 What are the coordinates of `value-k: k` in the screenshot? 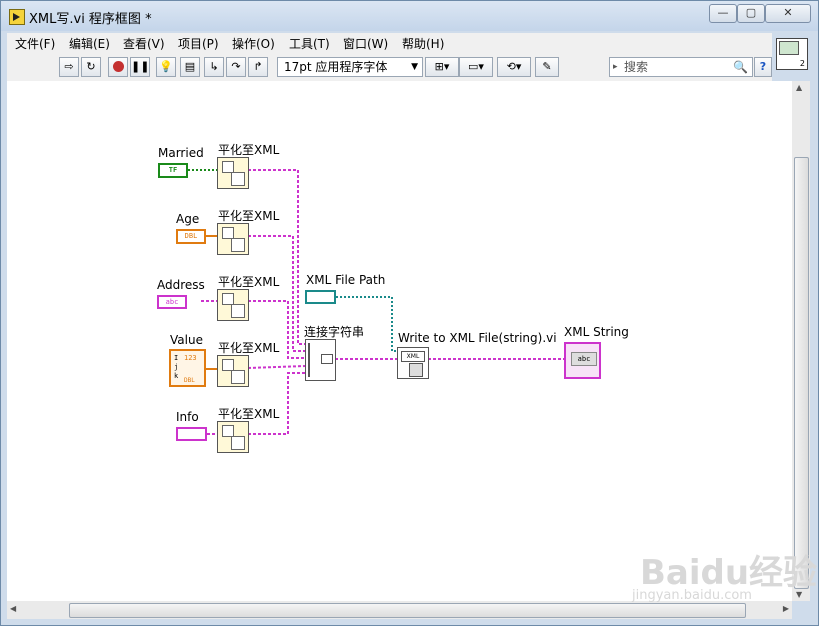 It's located at (176, 376).